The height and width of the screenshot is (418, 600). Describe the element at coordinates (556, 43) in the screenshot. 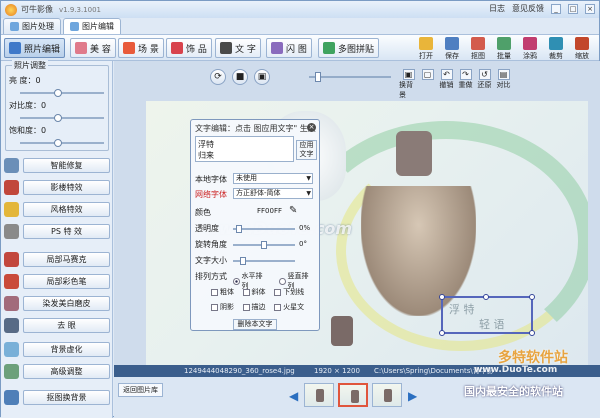

I see `crop-icon` at that location.